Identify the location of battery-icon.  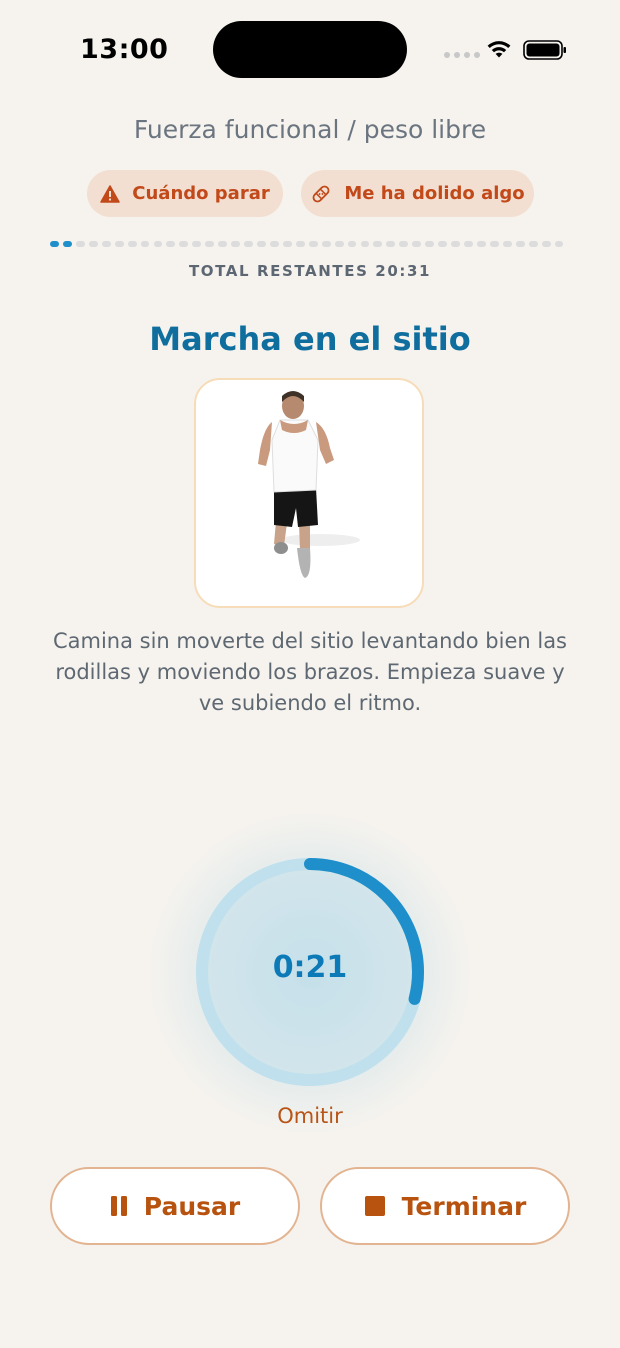
(544, 50).